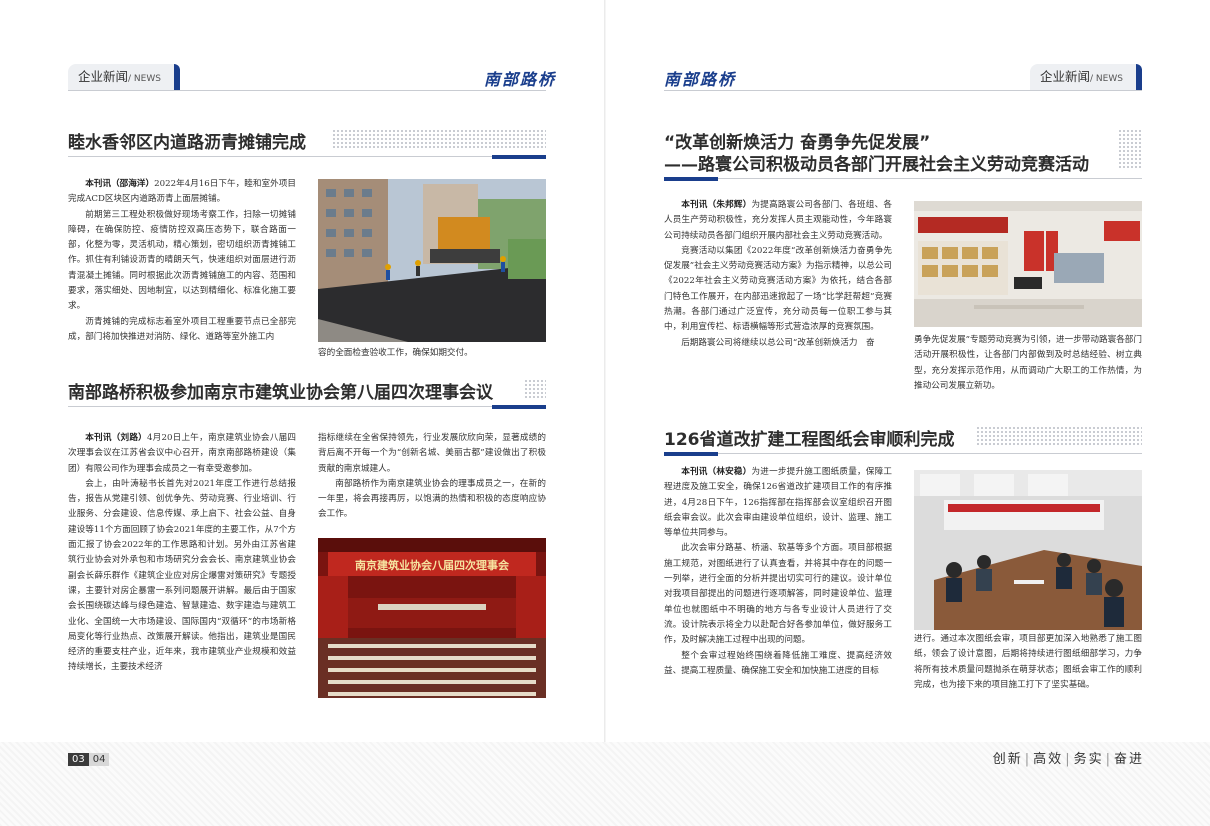 This screenshot has height=826, width=1210. What do you see at coordinates (432, 618) in the screenshot?
I see `meeting-hall-photo: 南京建筑业协会八届四次理事会` at bounding box center [432, 618].